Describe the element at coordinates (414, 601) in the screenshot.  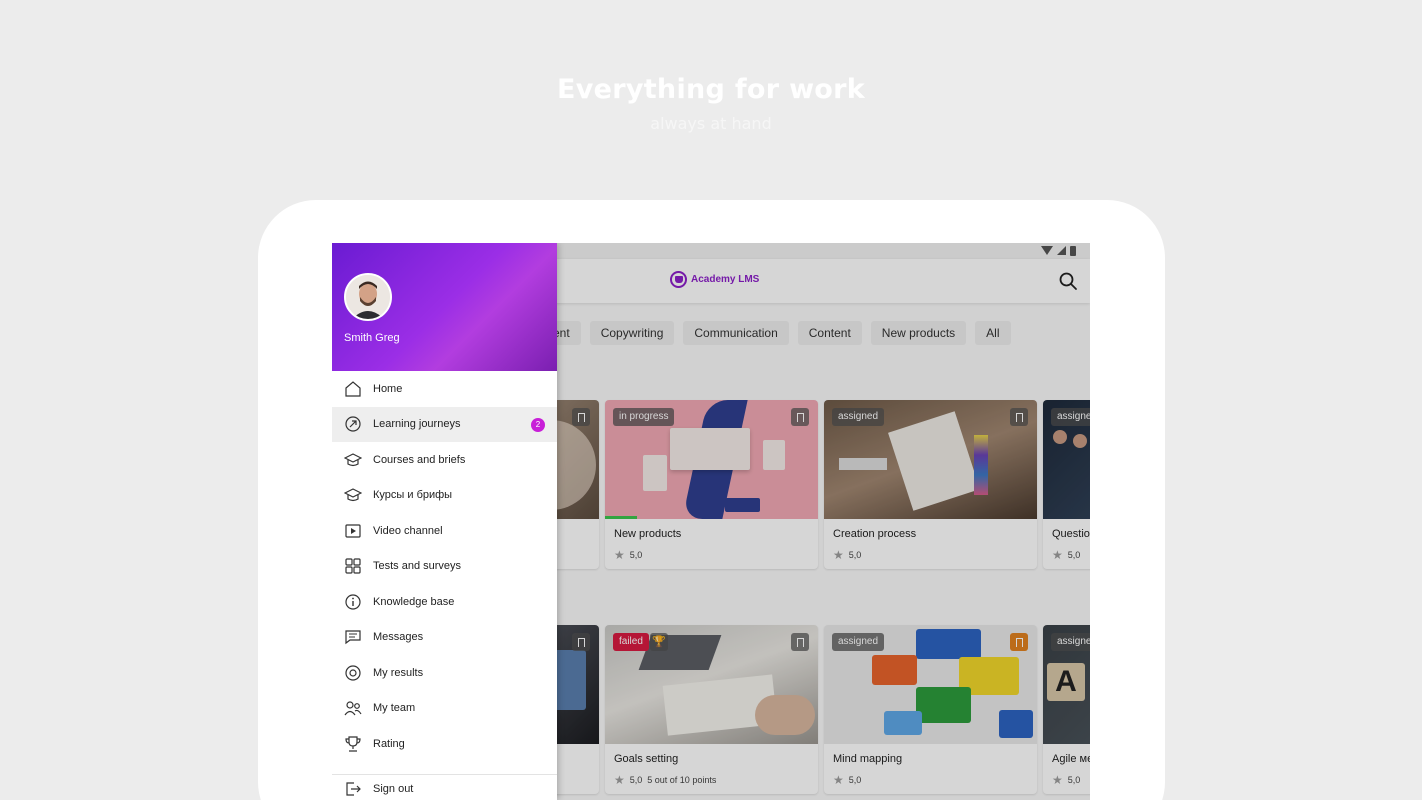
I see `menu-item-label: Knowledge base` at that location.